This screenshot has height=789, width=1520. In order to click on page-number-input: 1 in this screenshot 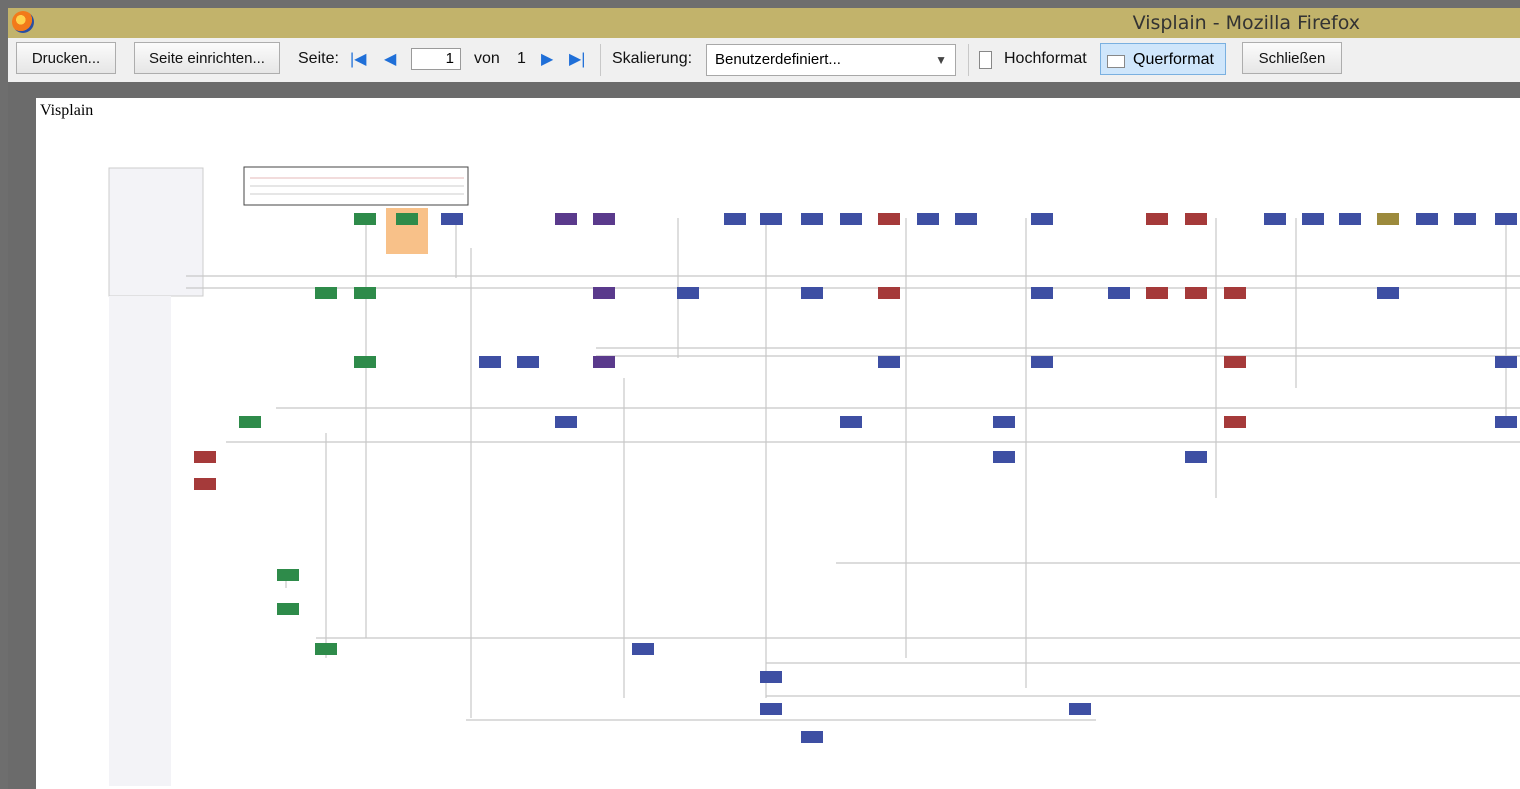, I will do `click(436, 59)`.